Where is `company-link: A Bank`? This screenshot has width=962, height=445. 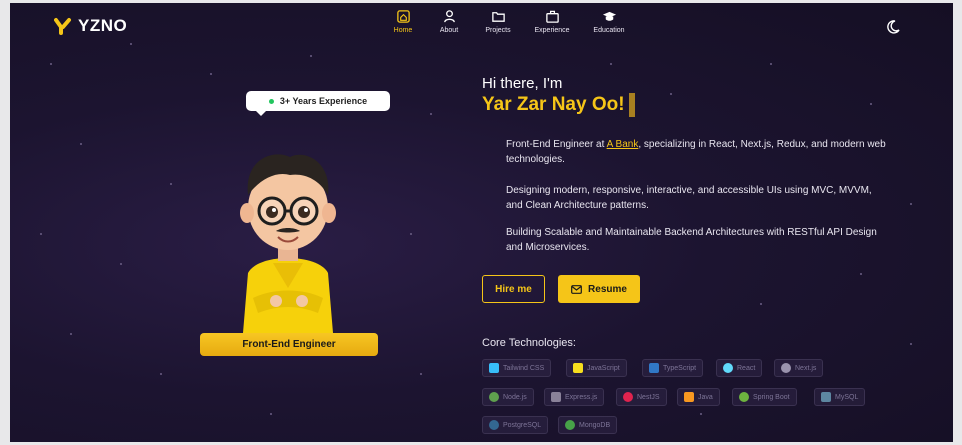
company-link: A Bank is located at coordinates (623, 144).